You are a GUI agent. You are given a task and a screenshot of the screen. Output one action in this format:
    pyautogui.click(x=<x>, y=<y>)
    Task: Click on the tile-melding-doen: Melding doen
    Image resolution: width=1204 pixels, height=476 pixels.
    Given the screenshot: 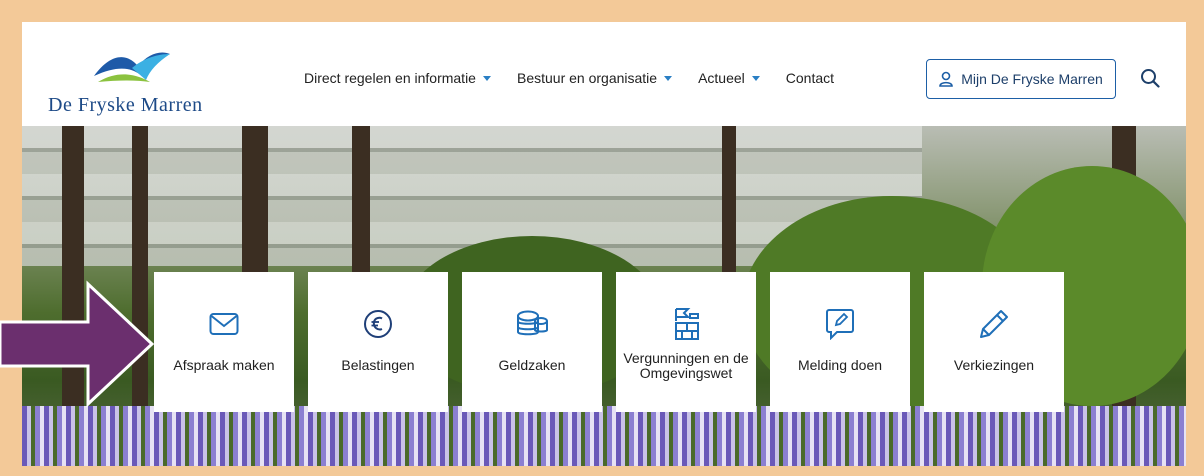 What is the action you would take?
    pyautogui.click(x=840, y=342)
    